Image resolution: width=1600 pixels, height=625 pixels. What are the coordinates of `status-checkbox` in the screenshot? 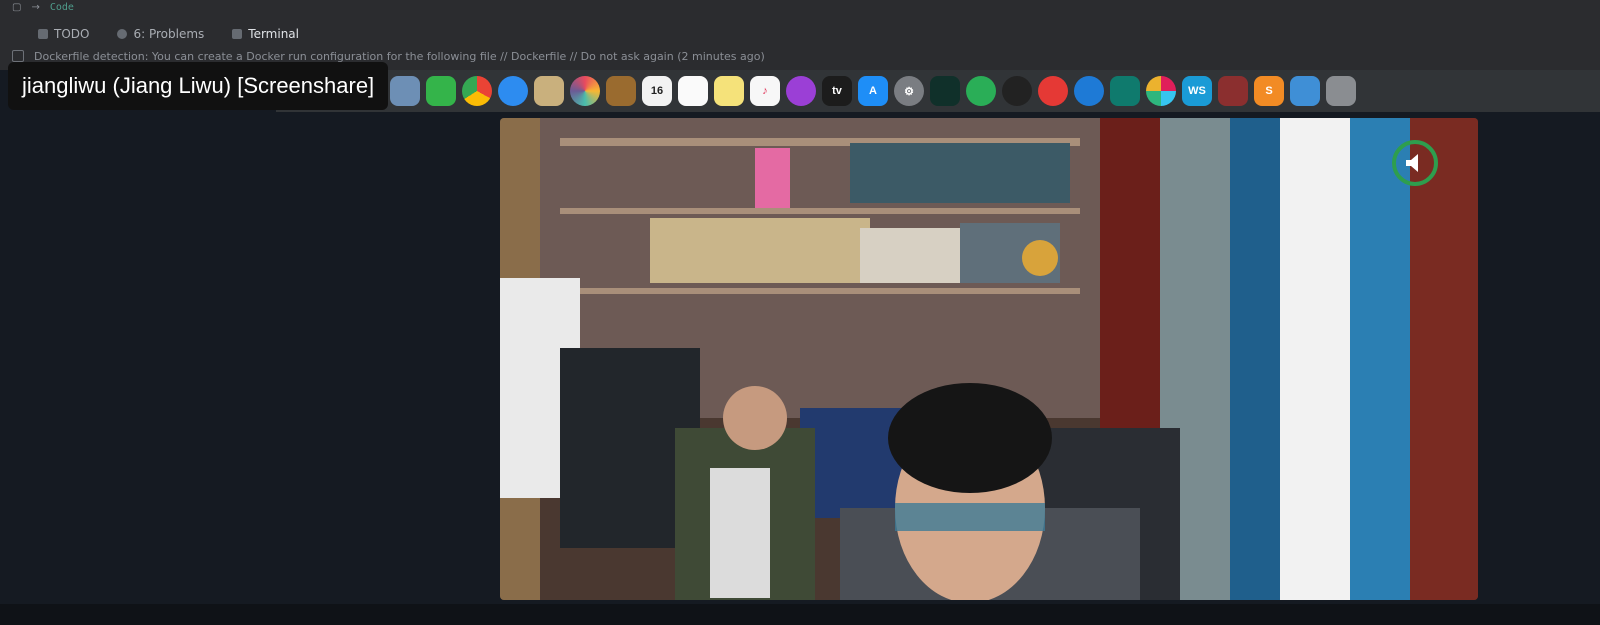 It's located at (18, 56).